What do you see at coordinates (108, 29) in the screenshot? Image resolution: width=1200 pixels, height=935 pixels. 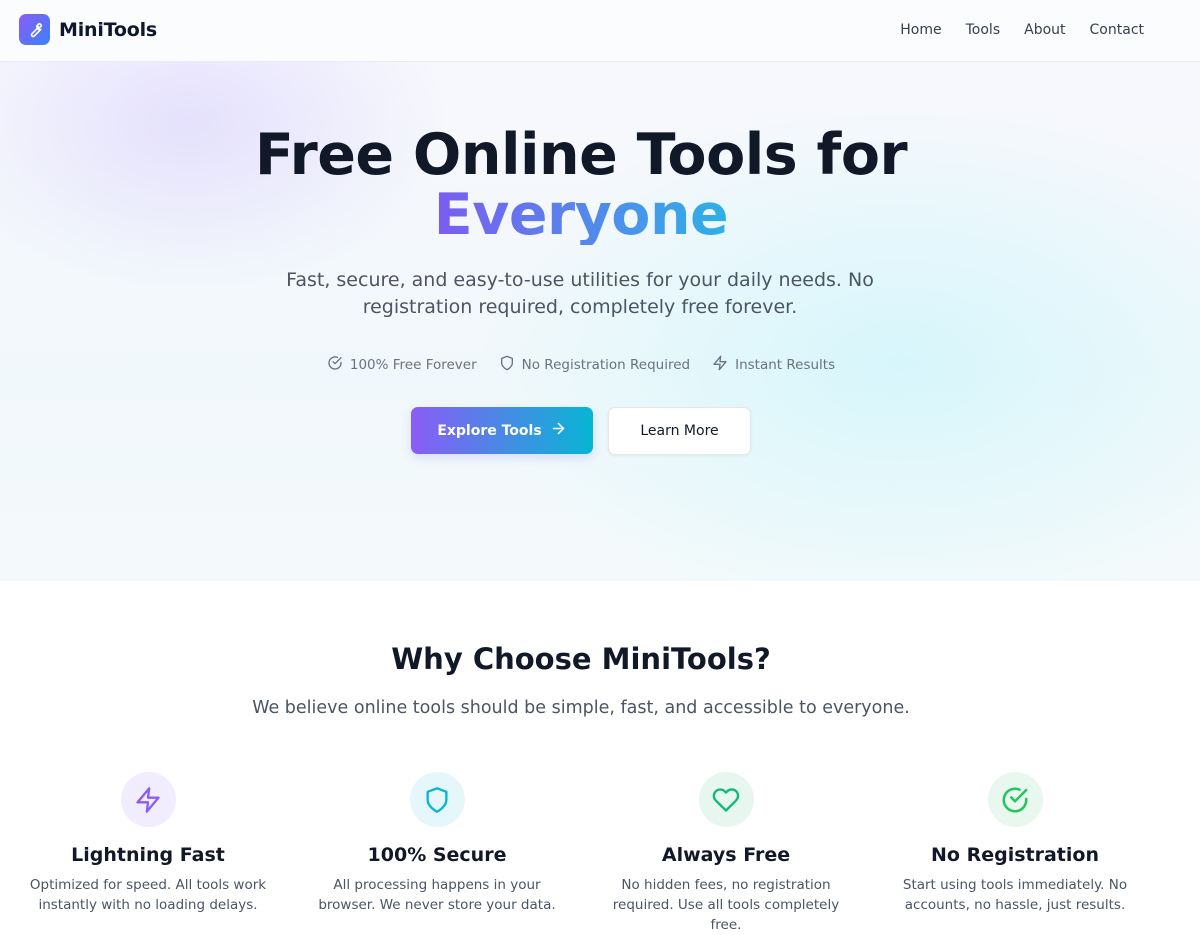 I see `brand-name: MiniTools` at bounding box center [108, 29].